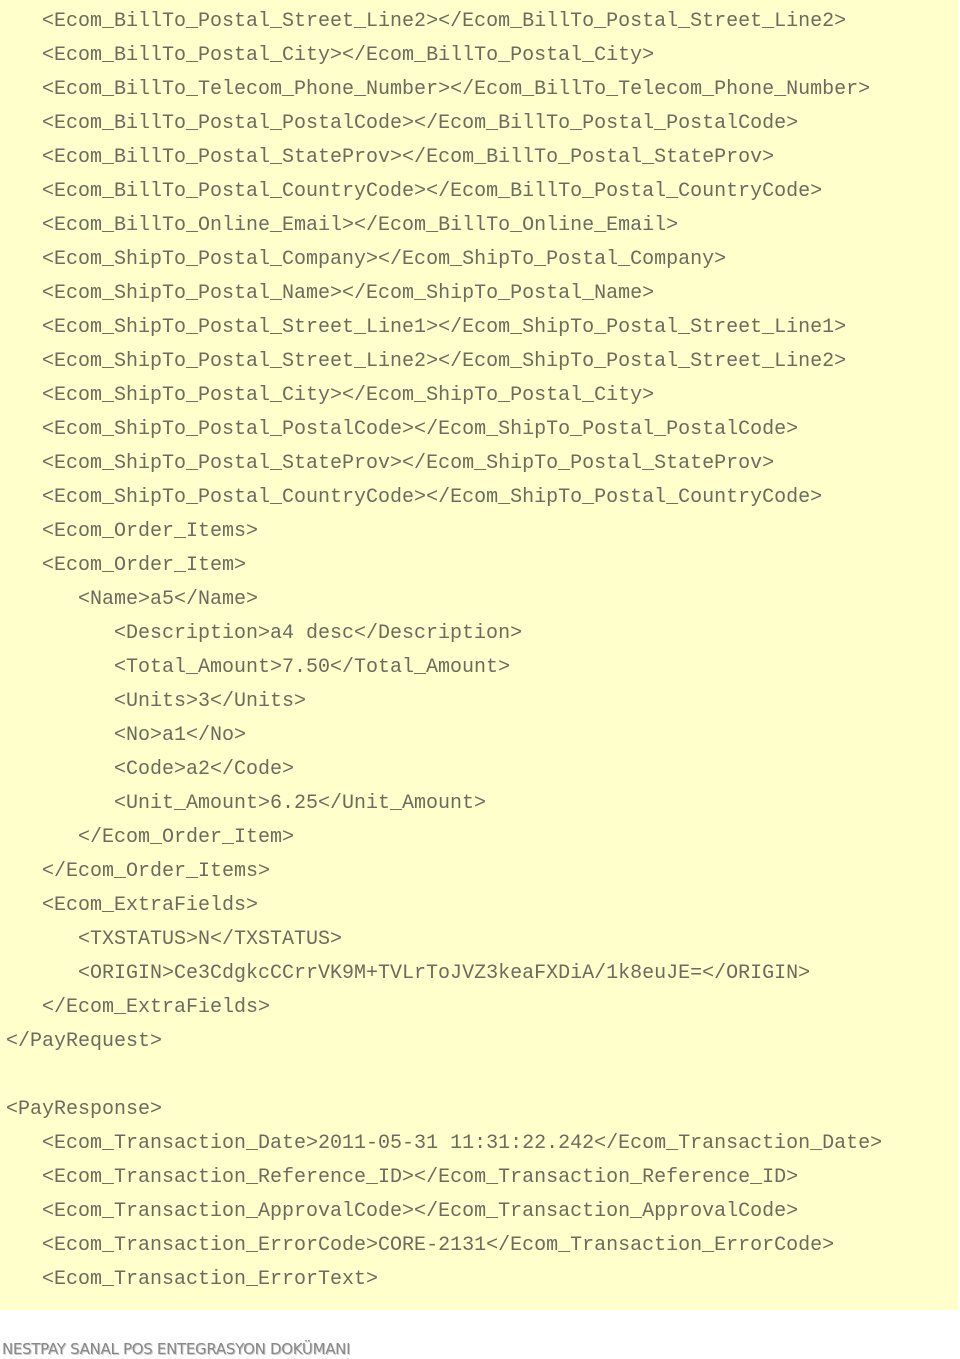  I want to click on code-line: </PayRequest>, so click(84, 1041).